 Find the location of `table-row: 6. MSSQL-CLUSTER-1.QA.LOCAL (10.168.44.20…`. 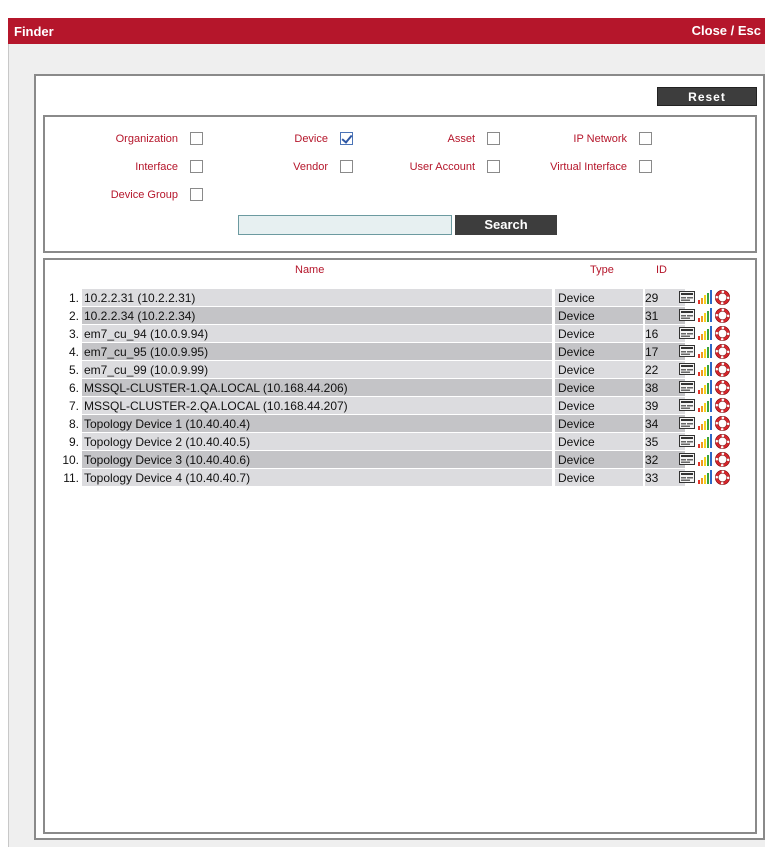

table-row: 6. MSSQL-CLUSTER-1.QA.LOCAL (10.168.44.20… is located at coordinates (399, 388).